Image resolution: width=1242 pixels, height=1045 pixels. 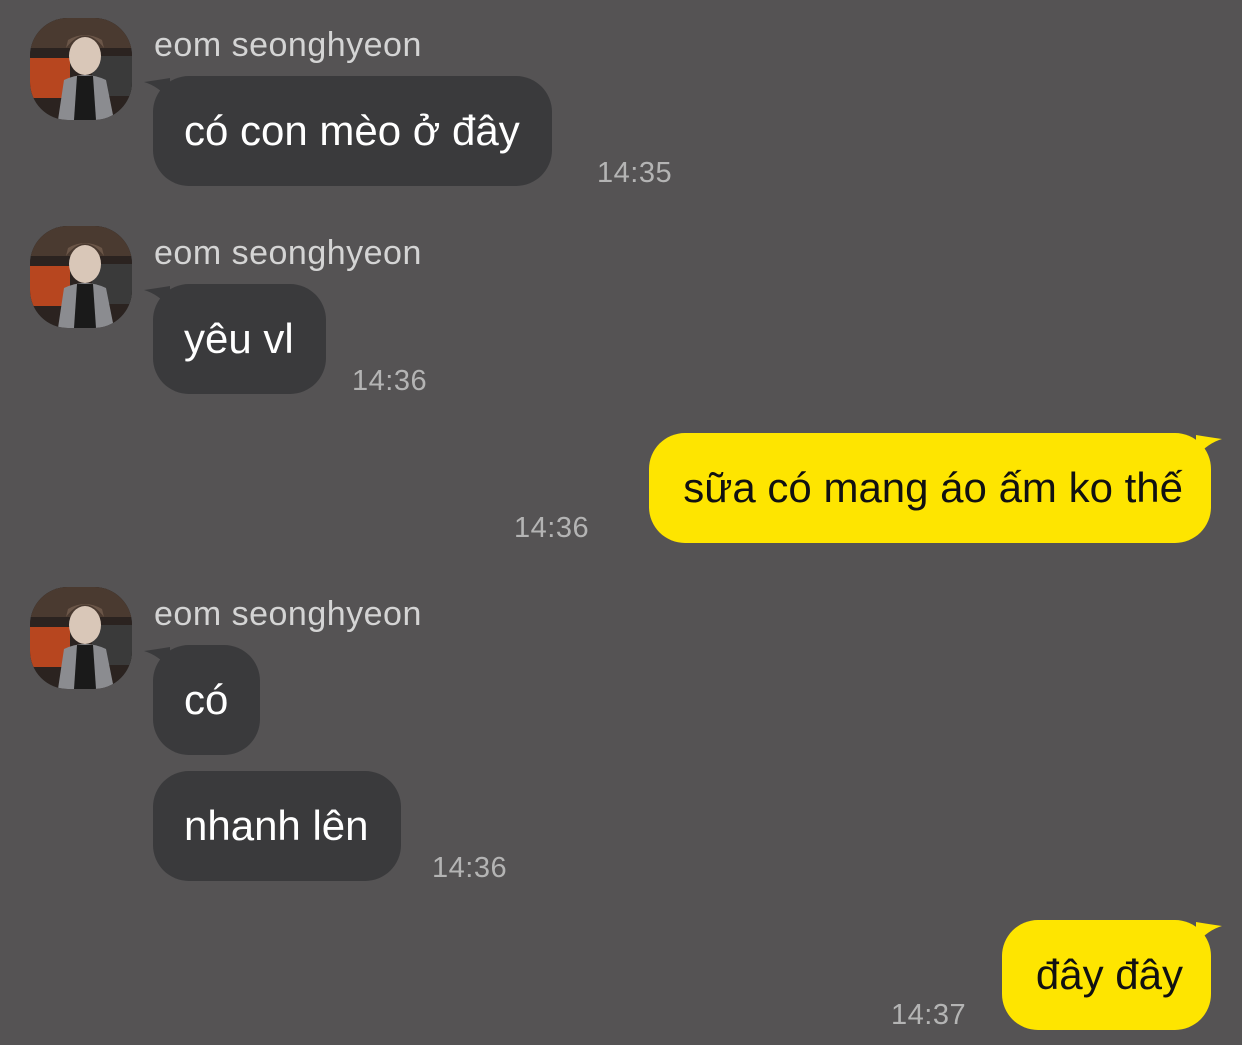 I want to click on message-text: nhanh lên, so click(x=276, y=825).